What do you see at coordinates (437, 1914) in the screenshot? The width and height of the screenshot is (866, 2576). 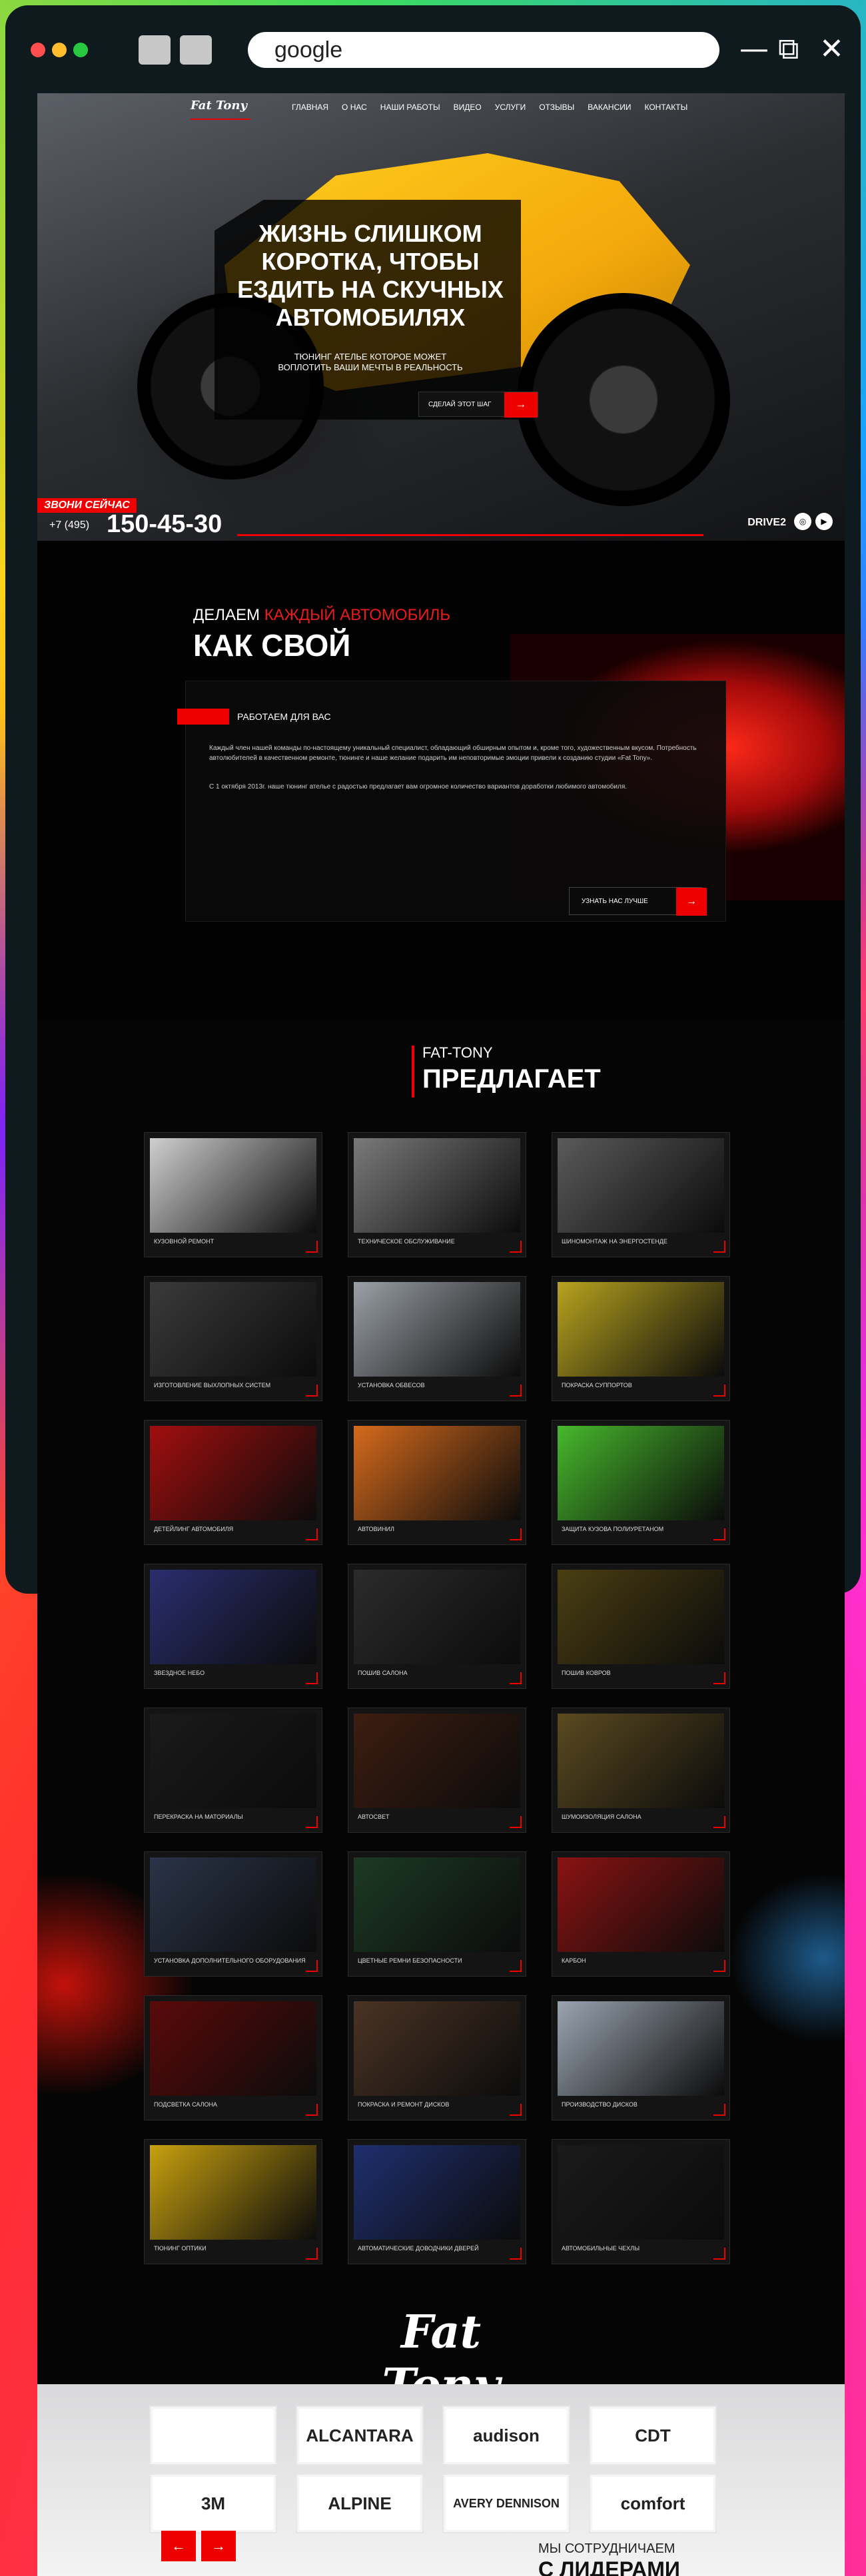 I see `service-card: ЦВЕТНЫЕ РЕМНИ БЕЗОПАСНОСТИ` at bounding box center [437, 1914].